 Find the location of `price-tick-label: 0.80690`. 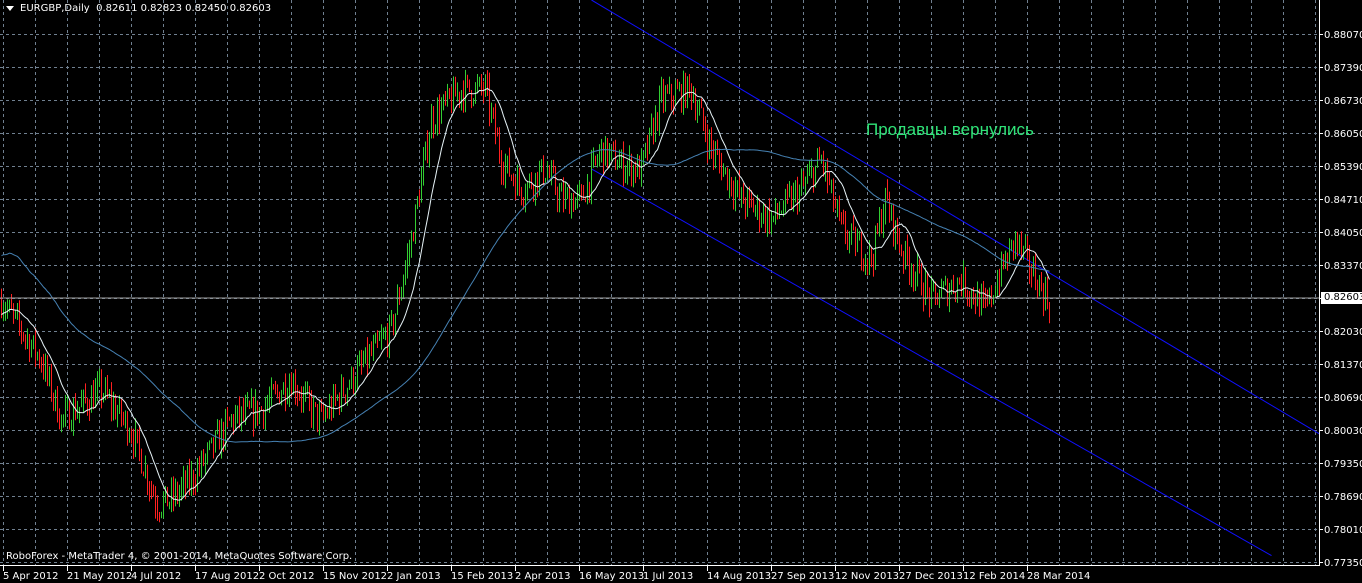

price-tick-label: 0.80690 is located at coordinates (1343, 398).